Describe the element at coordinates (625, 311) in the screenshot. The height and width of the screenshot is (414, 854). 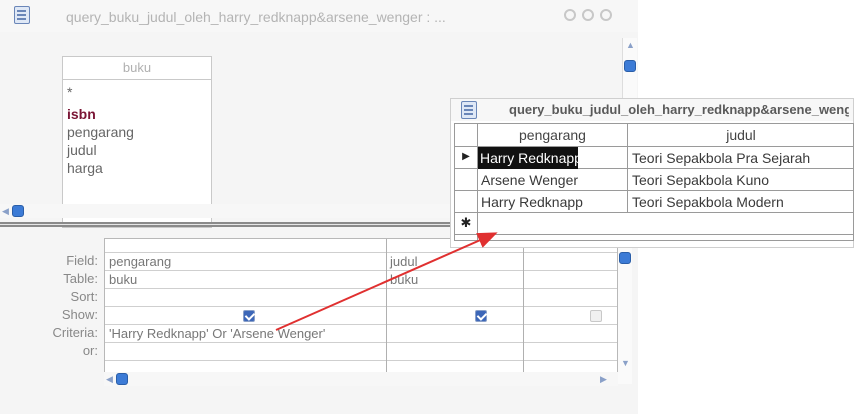
I see `grid-vertical-scrollbar: ▲ ▼` at that location.